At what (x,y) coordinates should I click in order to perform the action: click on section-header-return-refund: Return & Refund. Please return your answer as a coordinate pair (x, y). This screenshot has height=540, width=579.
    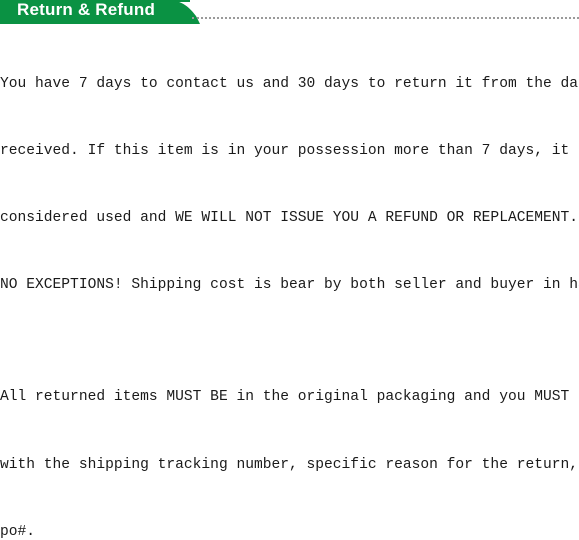
    Looking at the image, I should click on (289, 12).